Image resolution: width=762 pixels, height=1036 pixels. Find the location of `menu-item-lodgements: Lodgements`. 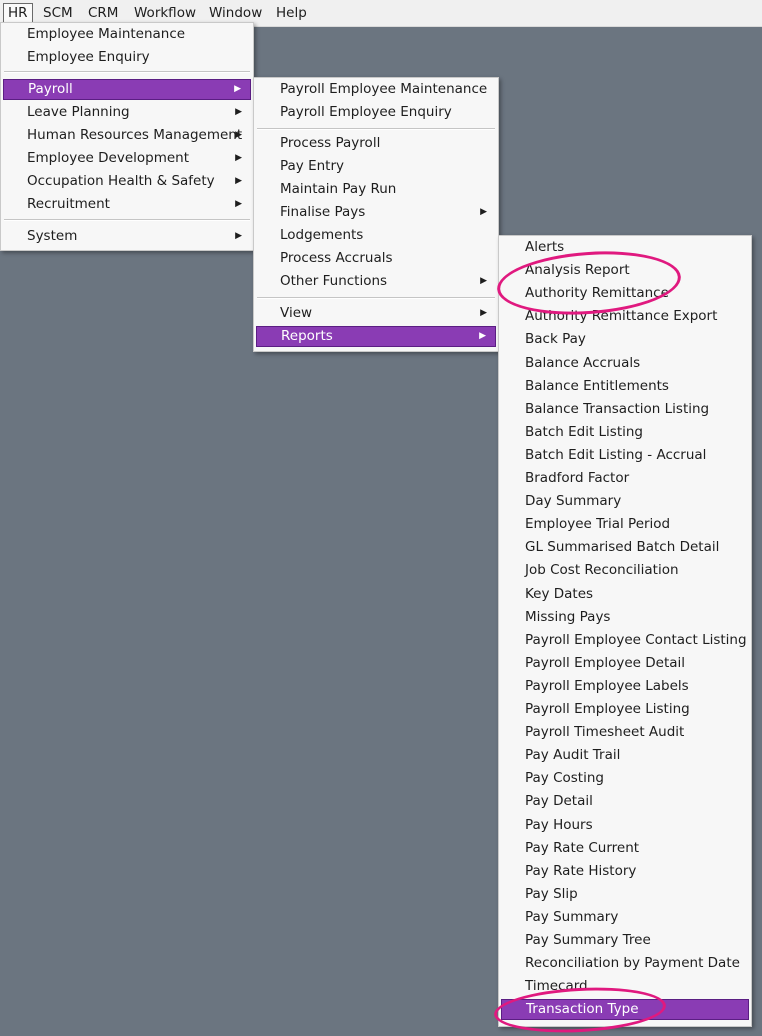

menu-item-lodgements: Lodgements is located at coordinates (376, 235).